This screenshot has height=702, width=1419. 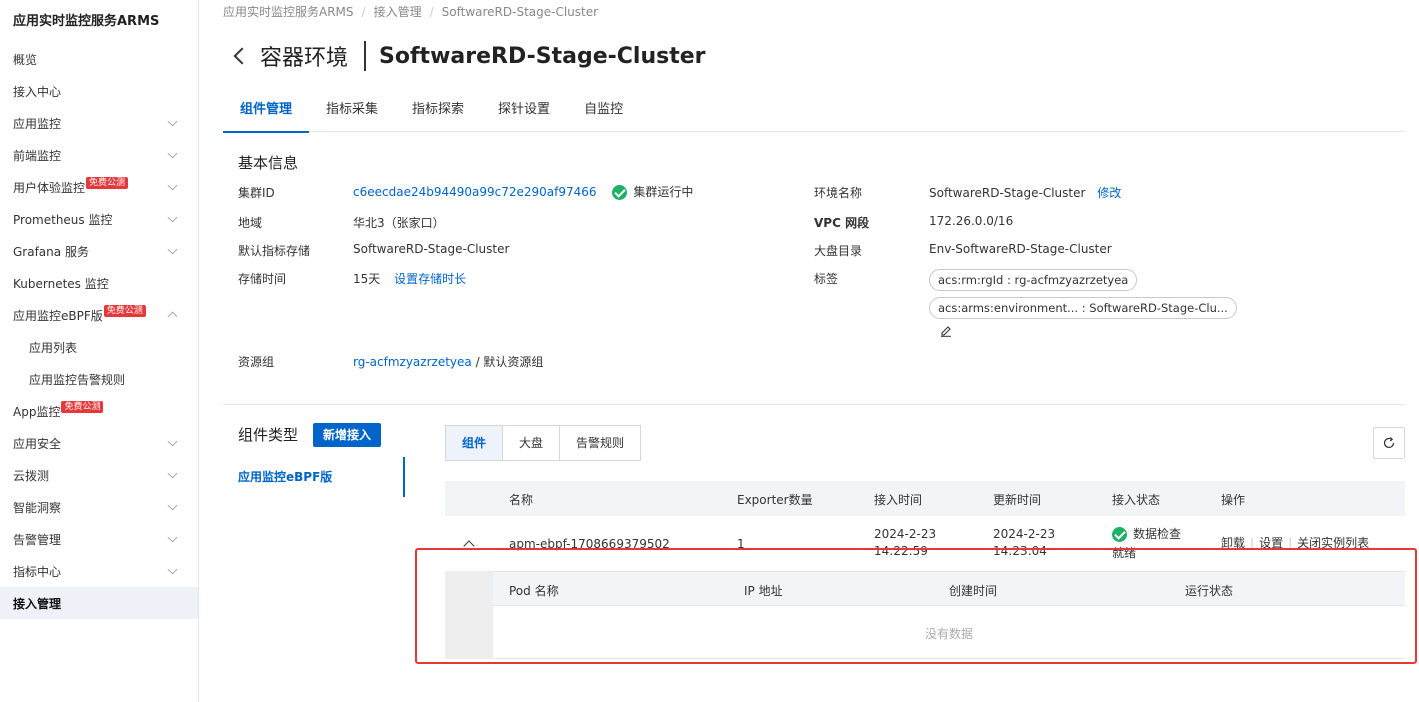 I want to click on sidebar-item: 告警管理, so click(x=99, y=539).